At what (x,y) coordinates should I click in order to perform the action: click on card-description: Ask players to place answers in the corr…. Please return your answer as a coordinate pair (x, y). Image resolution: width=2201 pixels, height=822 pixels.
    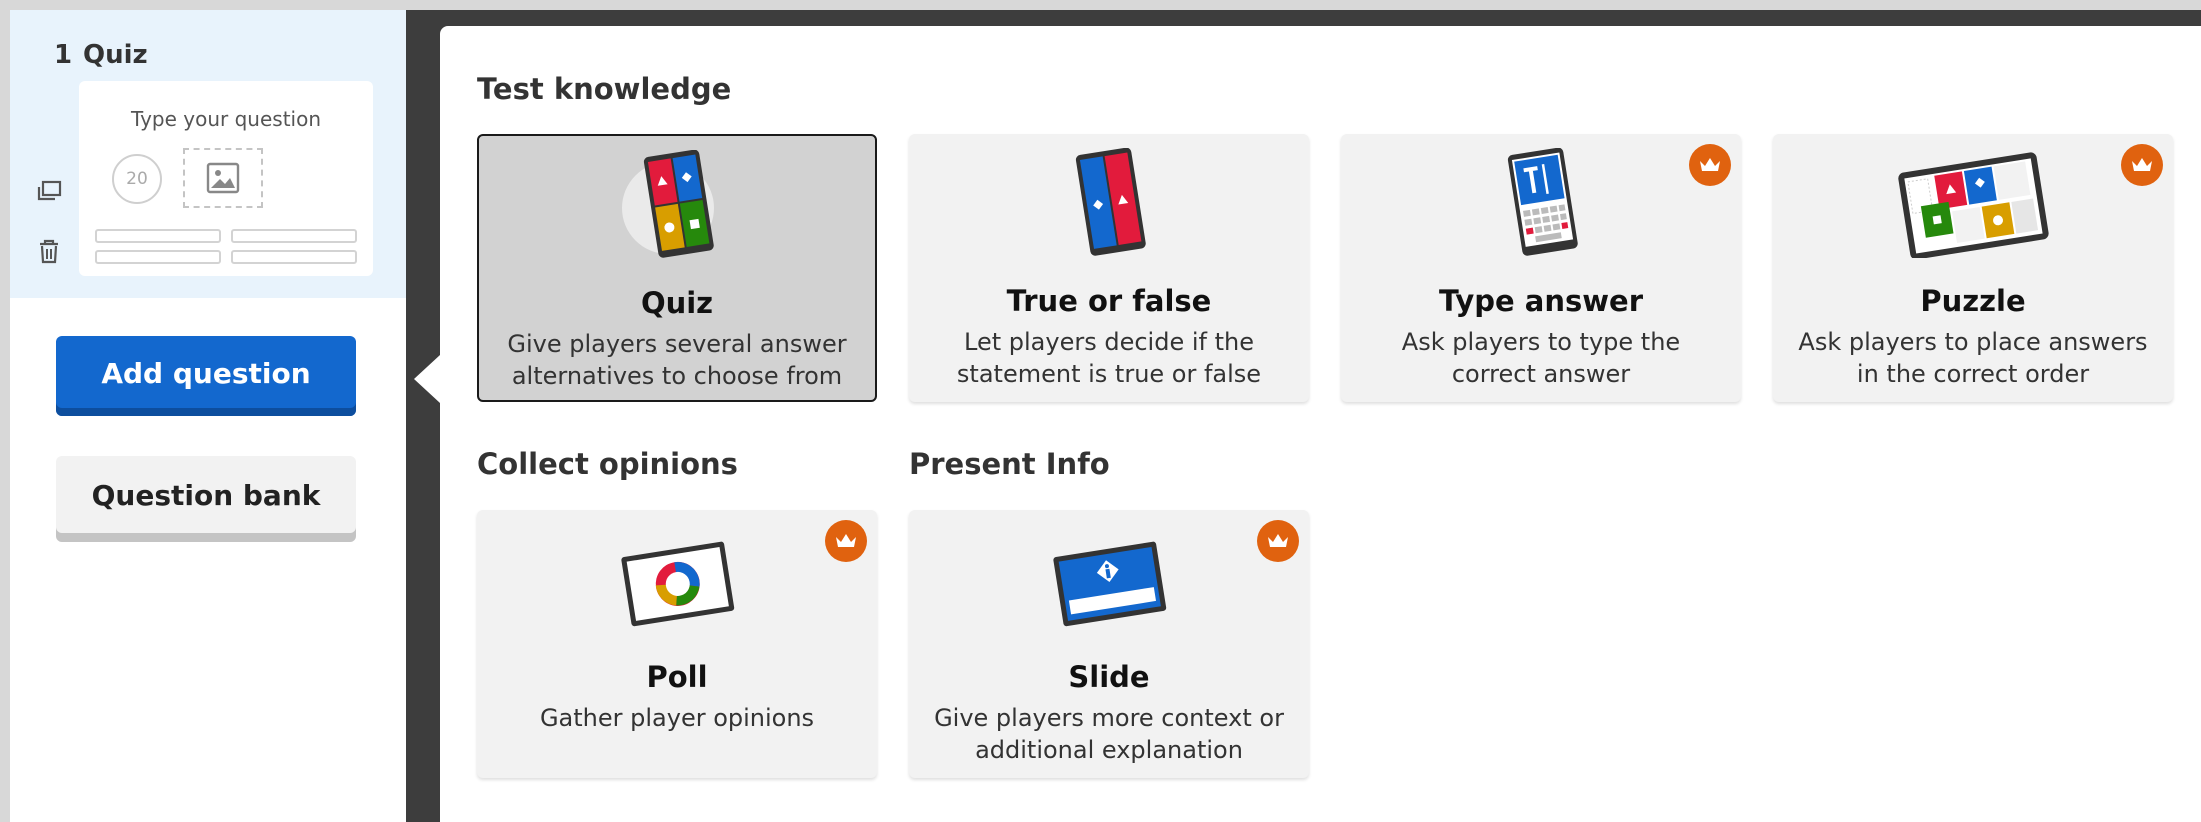
    Looking at the image, I should click on (1973, 358).